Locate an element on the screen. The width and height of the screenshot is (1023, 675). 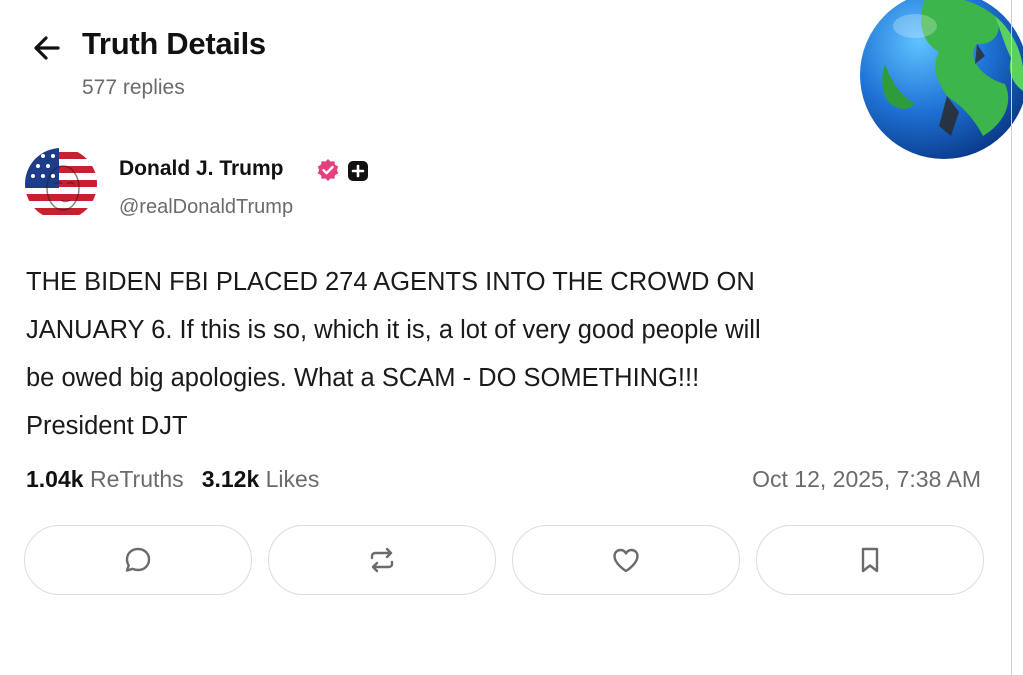
likes-count: 3.12k is located at coordinates (230, 479).